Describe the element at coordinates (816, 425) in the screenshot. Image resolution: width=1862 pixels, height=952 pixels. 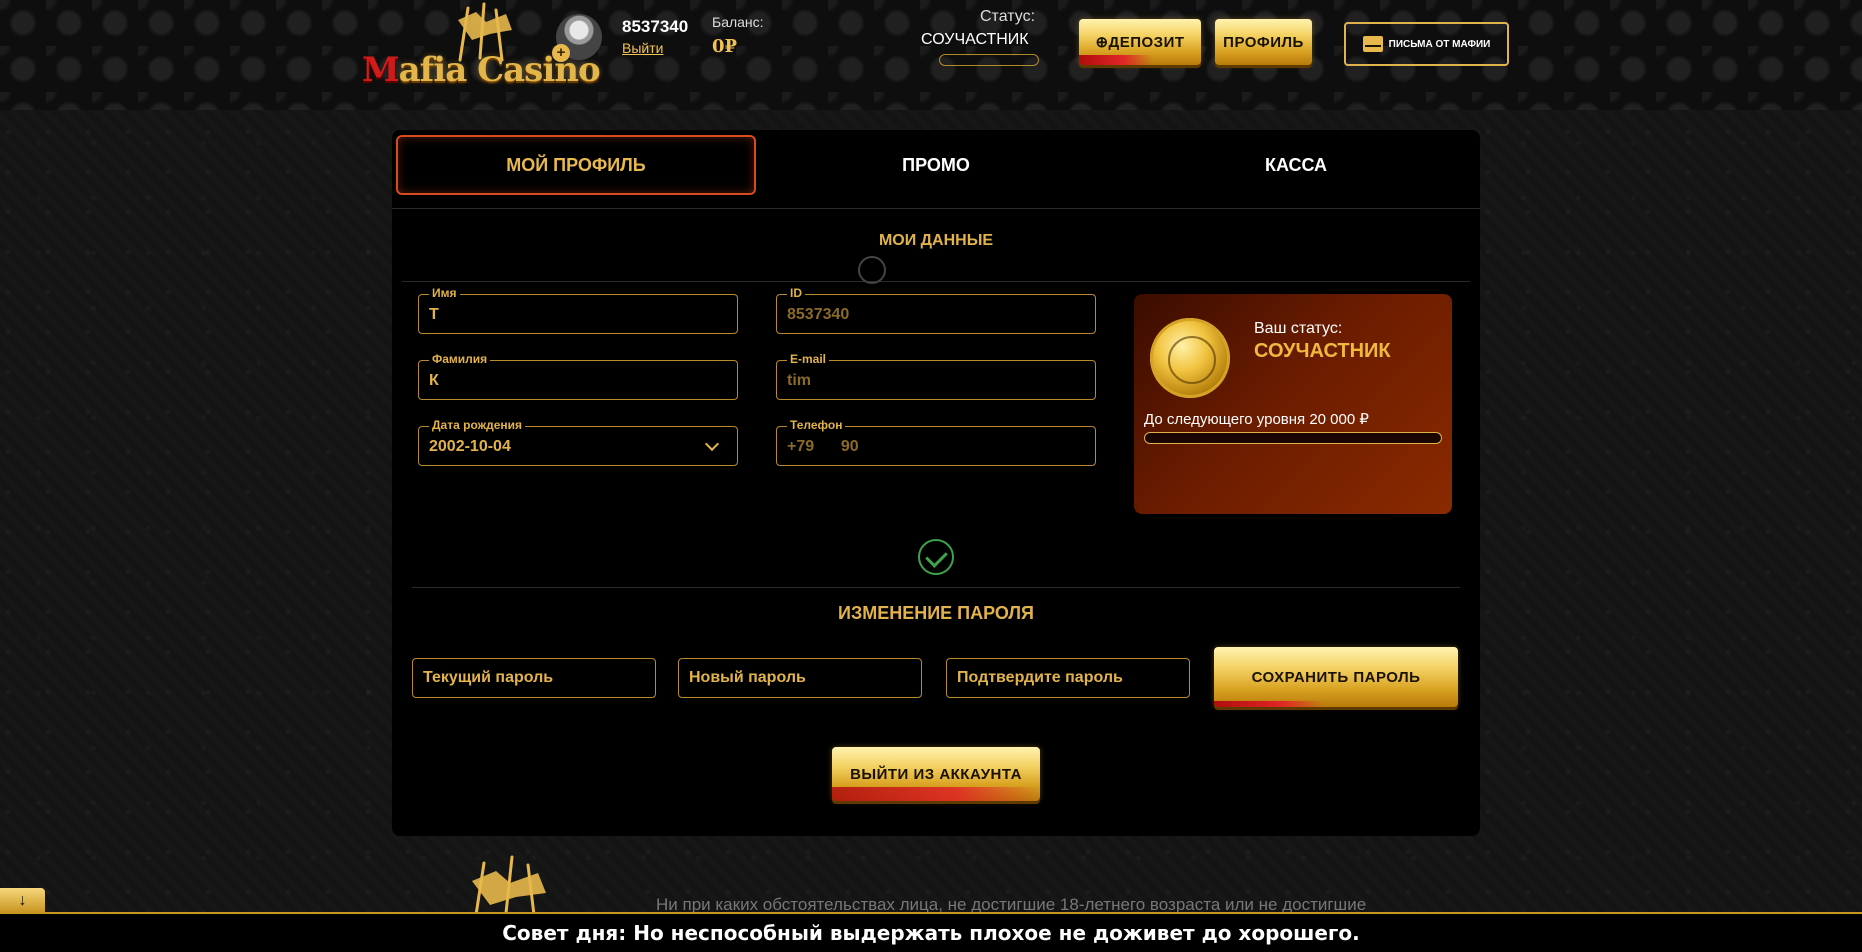
I see `field-label: Телефон` at that location.